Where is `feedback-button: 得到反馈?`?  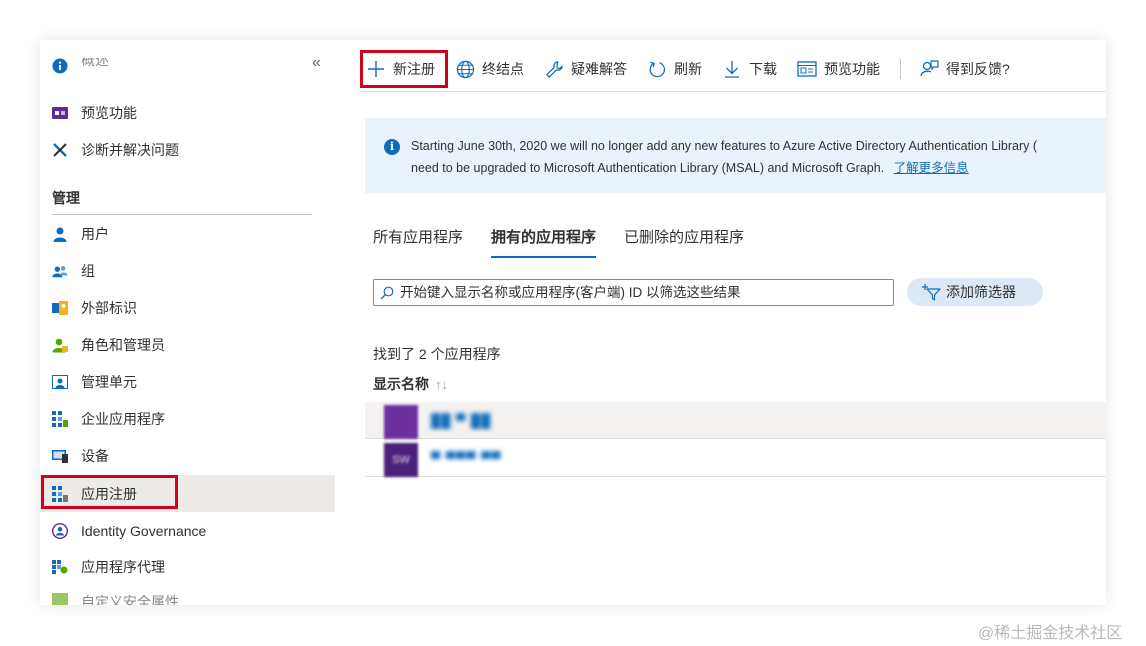 feedback-button: 得到反馈? is located at coordinates (964, 69).